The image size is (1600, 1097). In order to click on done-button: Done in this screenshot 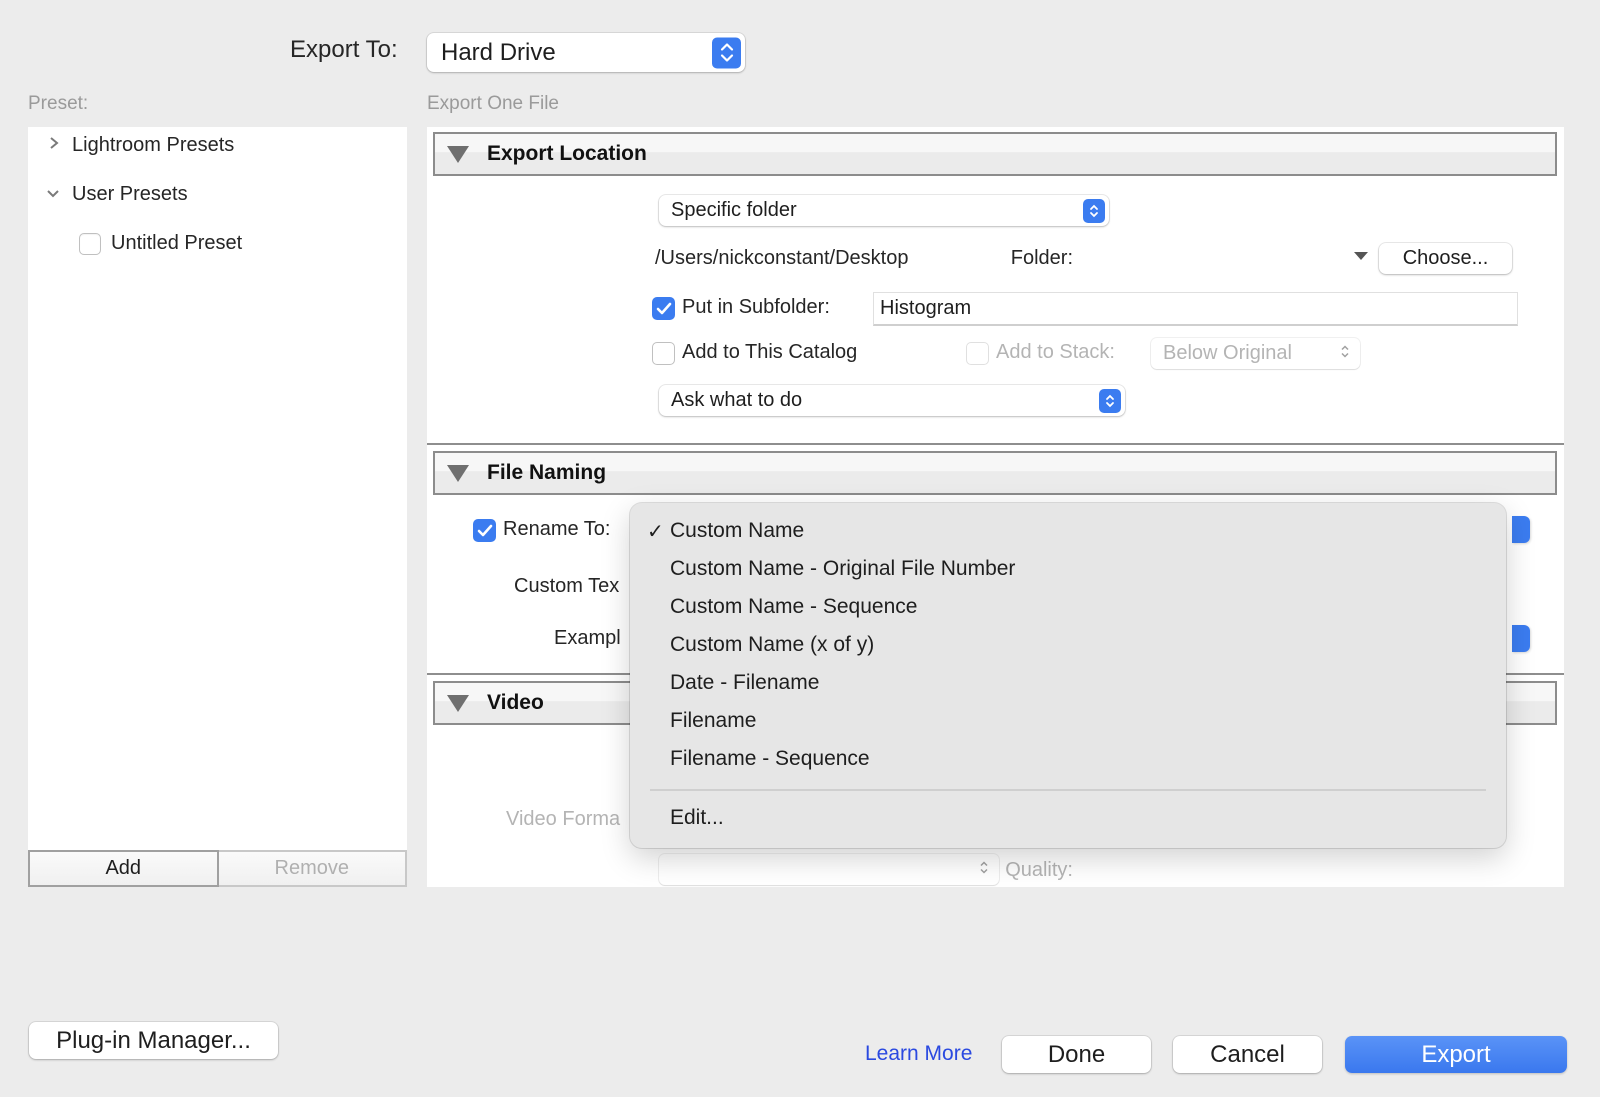, I will do `click(1076, 1054)`.